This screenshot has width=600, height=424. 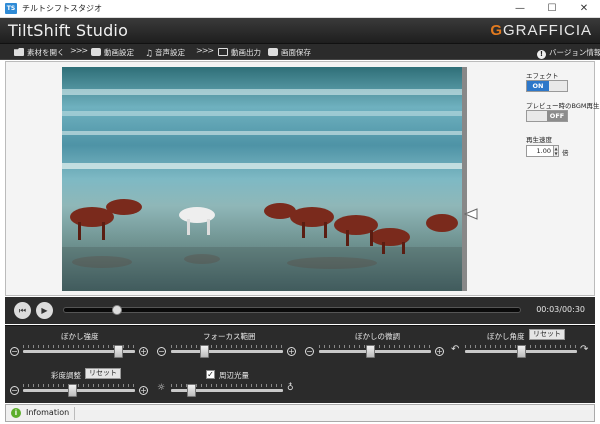 What do you see at coordinates (563, 106) in the screenshot?
I see `bgm-label: プレビュー時のBGM再生` at bounding box center [563, 106].